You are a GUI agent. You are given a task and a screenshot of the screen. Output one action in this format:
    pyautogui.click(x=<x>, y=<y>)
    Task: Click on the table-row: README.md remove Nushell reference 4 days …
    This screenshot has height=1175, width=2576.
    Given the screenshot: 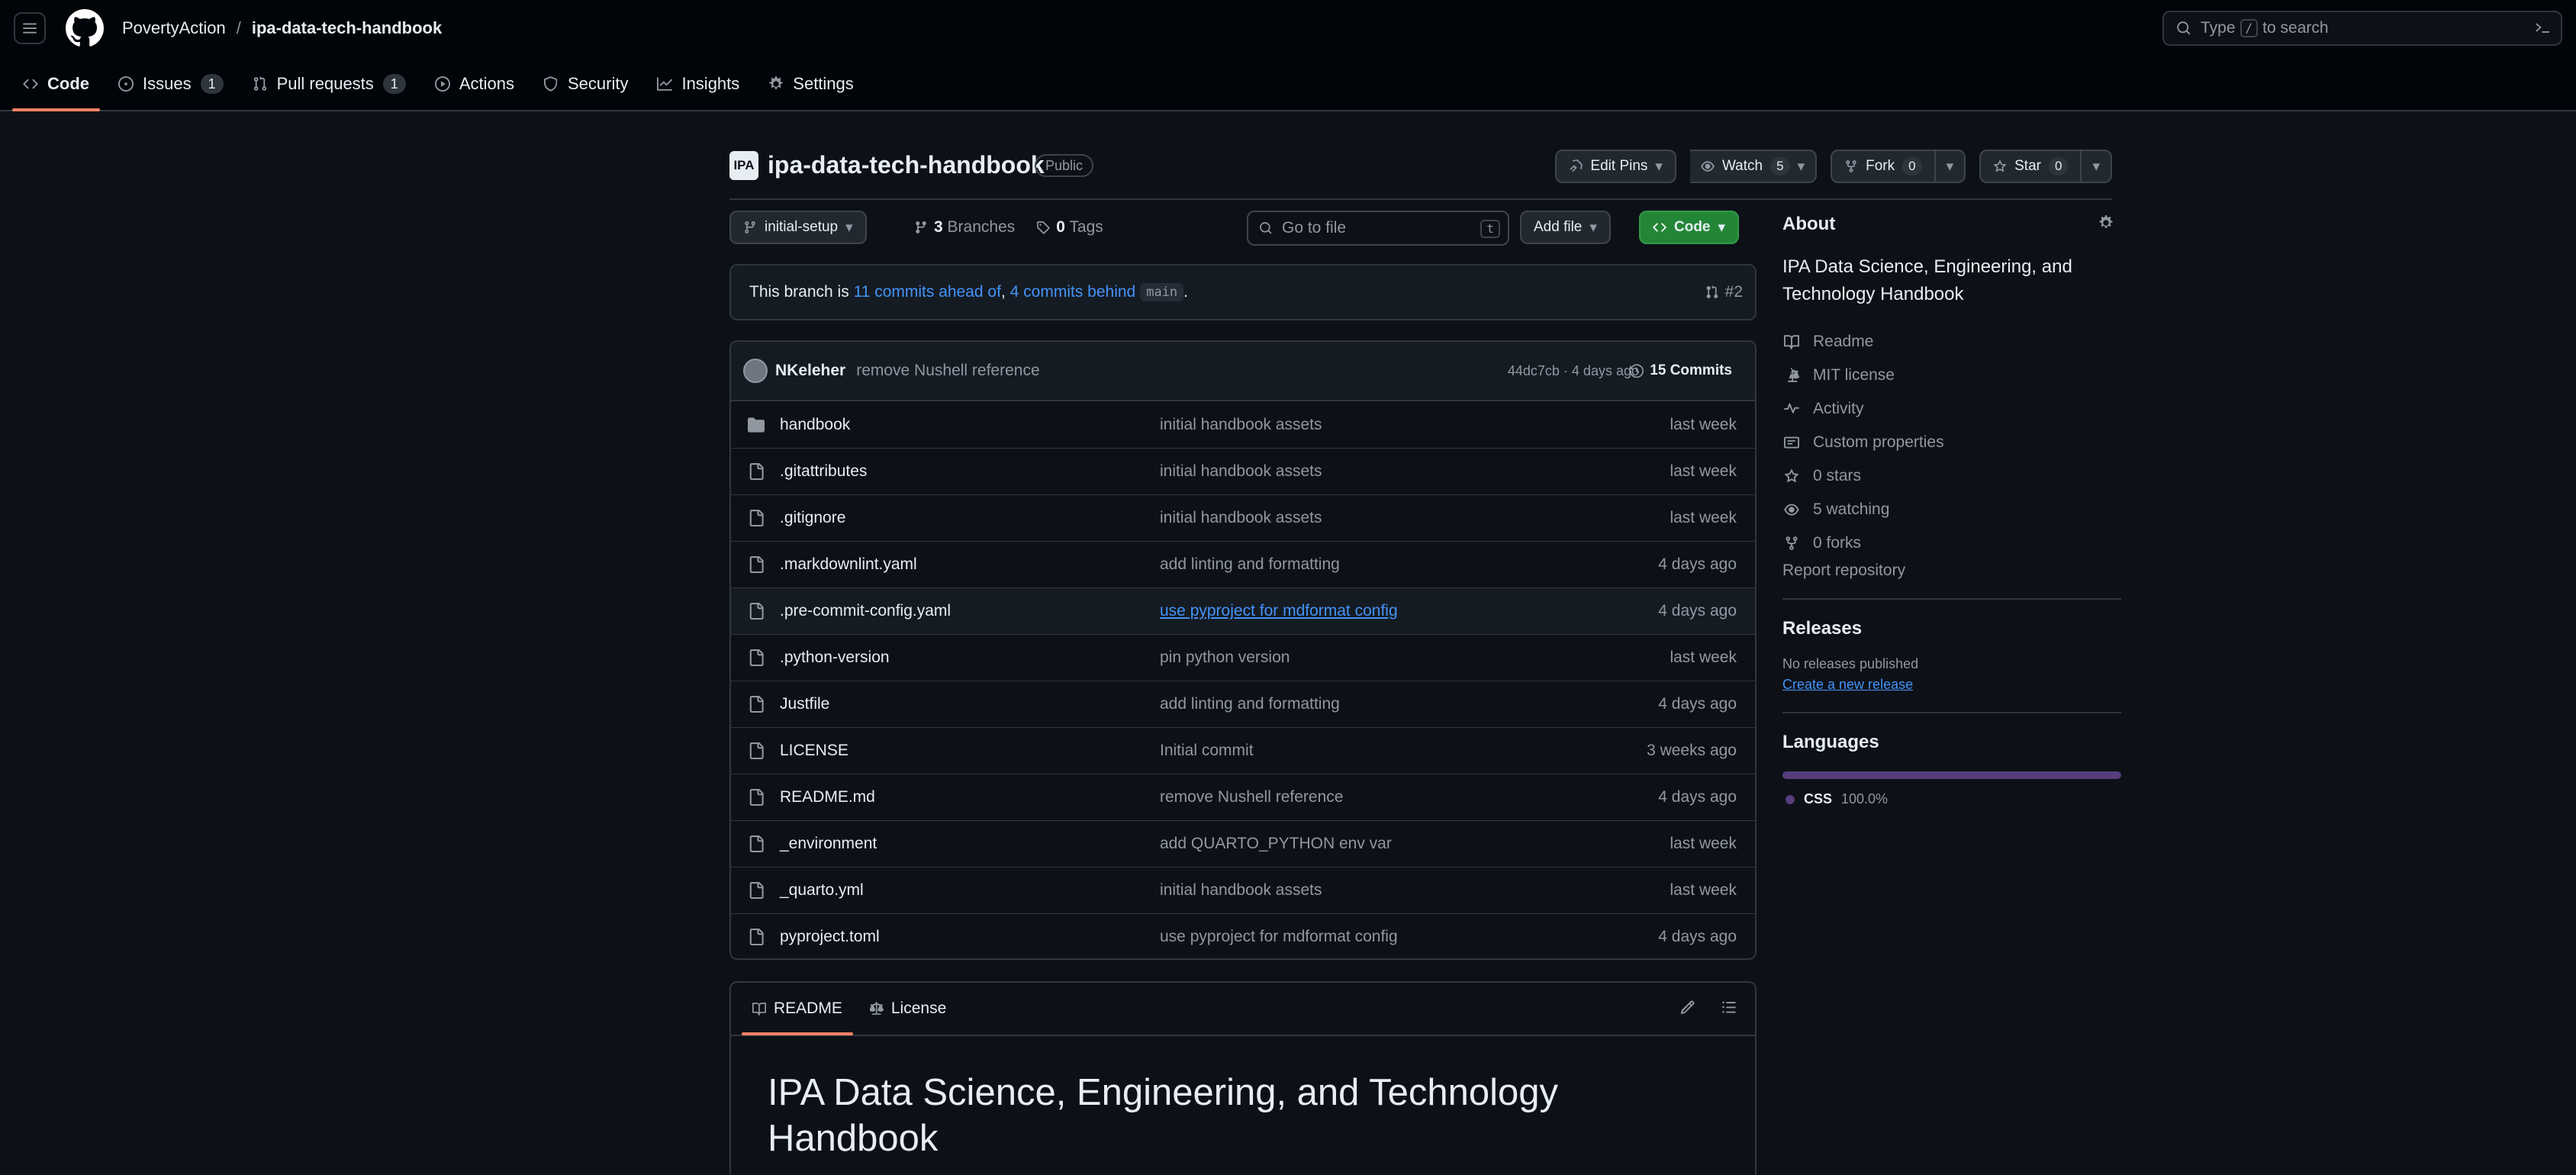 What is the action you would take?
    pyautogui.click(x=1243, y=797)
    